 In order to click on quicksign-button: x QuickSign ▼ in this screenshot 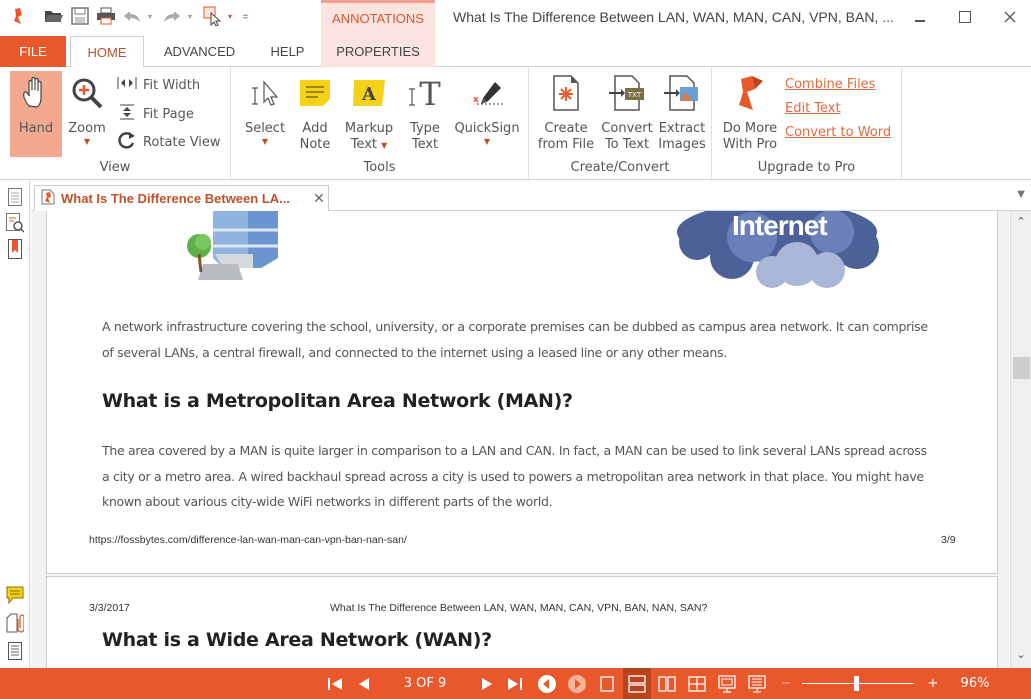, I will do `click(487, 109)`.